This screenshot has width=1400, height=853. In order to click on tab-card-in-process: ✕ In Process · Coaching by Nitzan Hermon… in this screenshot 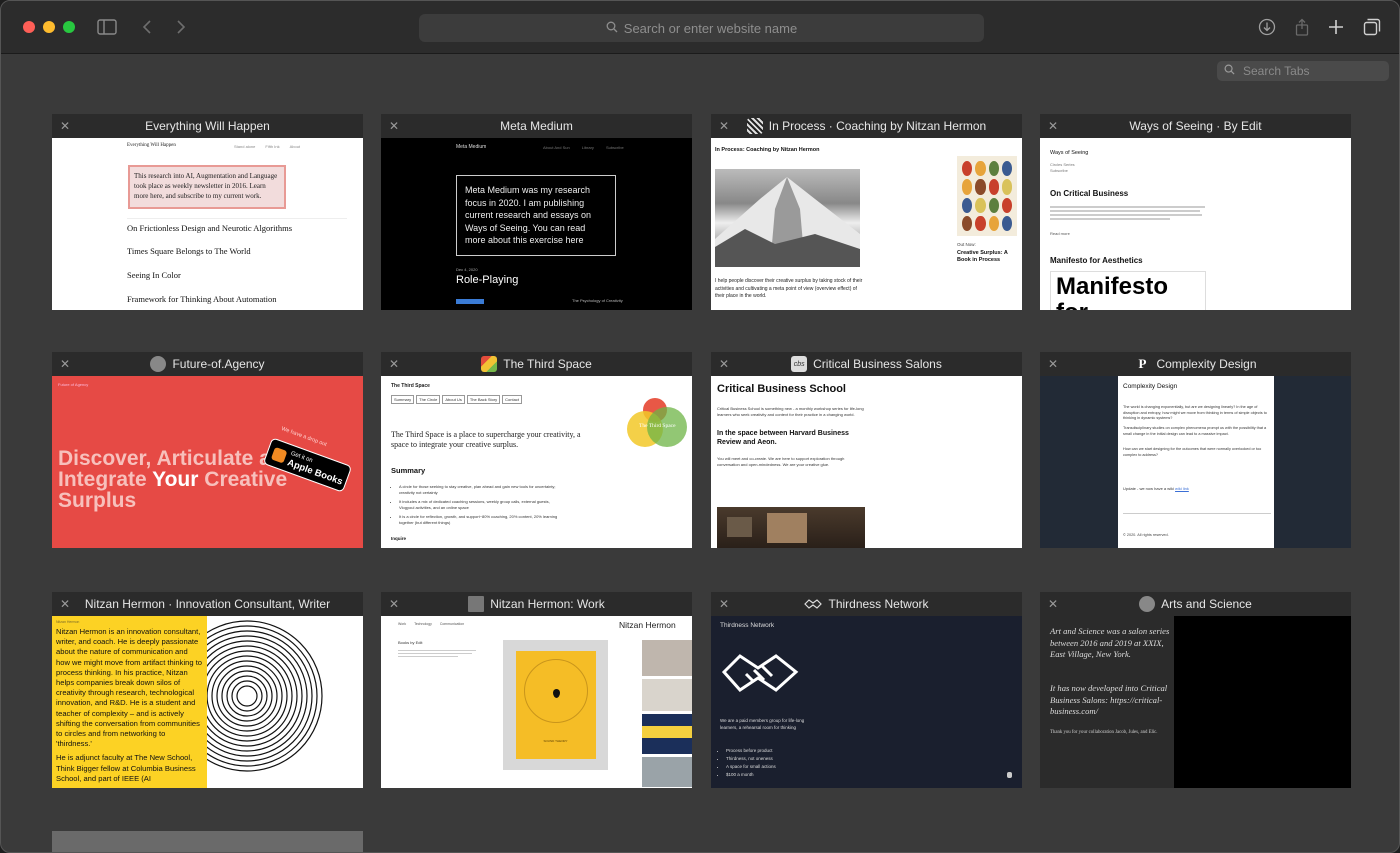, I will do `click(866, 212)`.